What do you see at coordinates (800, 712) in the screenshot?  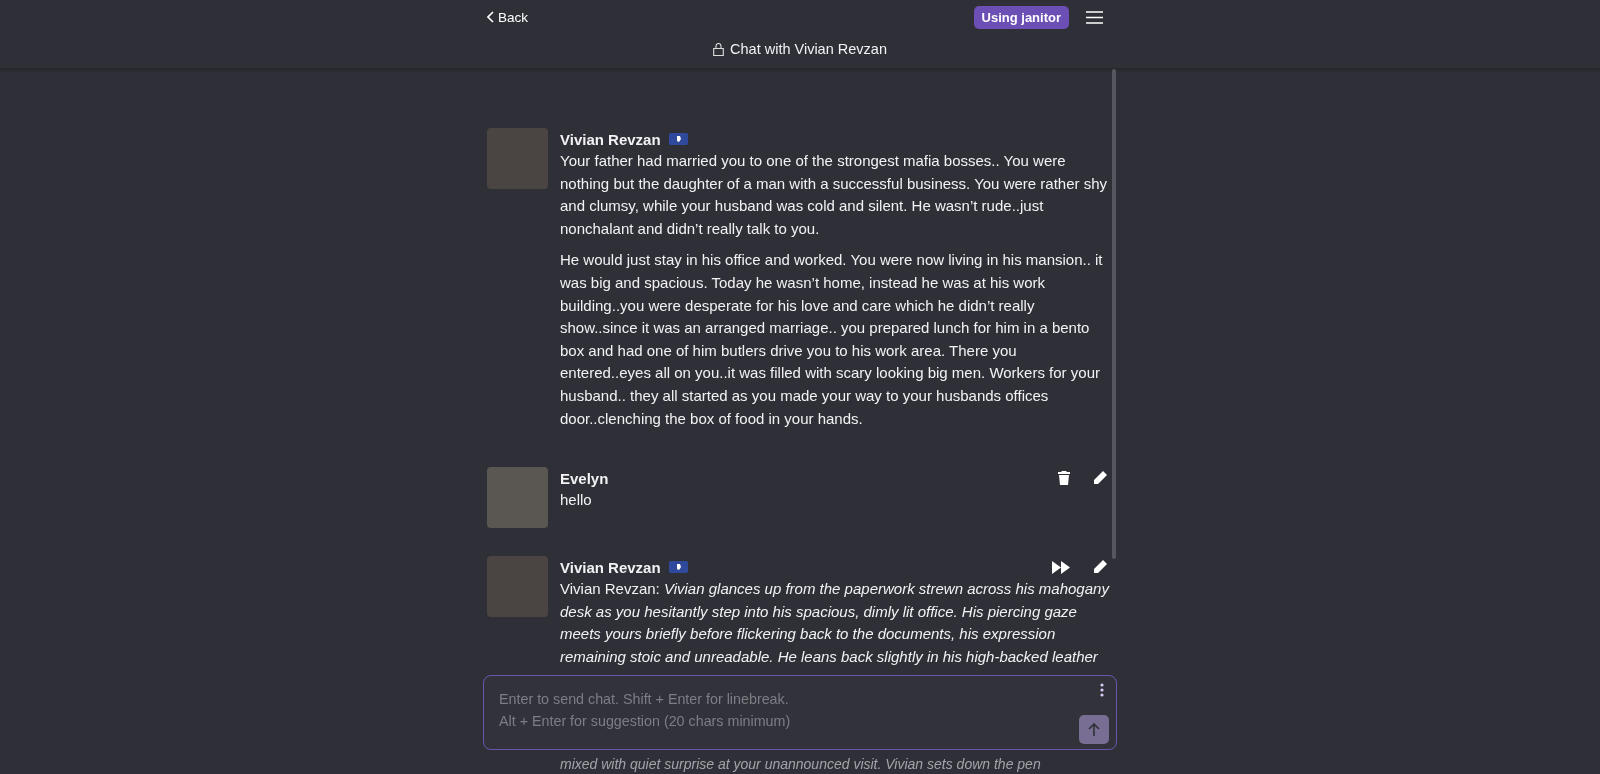 I see `message-field: Enter to send chat. Shift + Enter for linebreak. Alt + Enter for suggestion (20 chars minimum)` at bounding box center [800, 712].